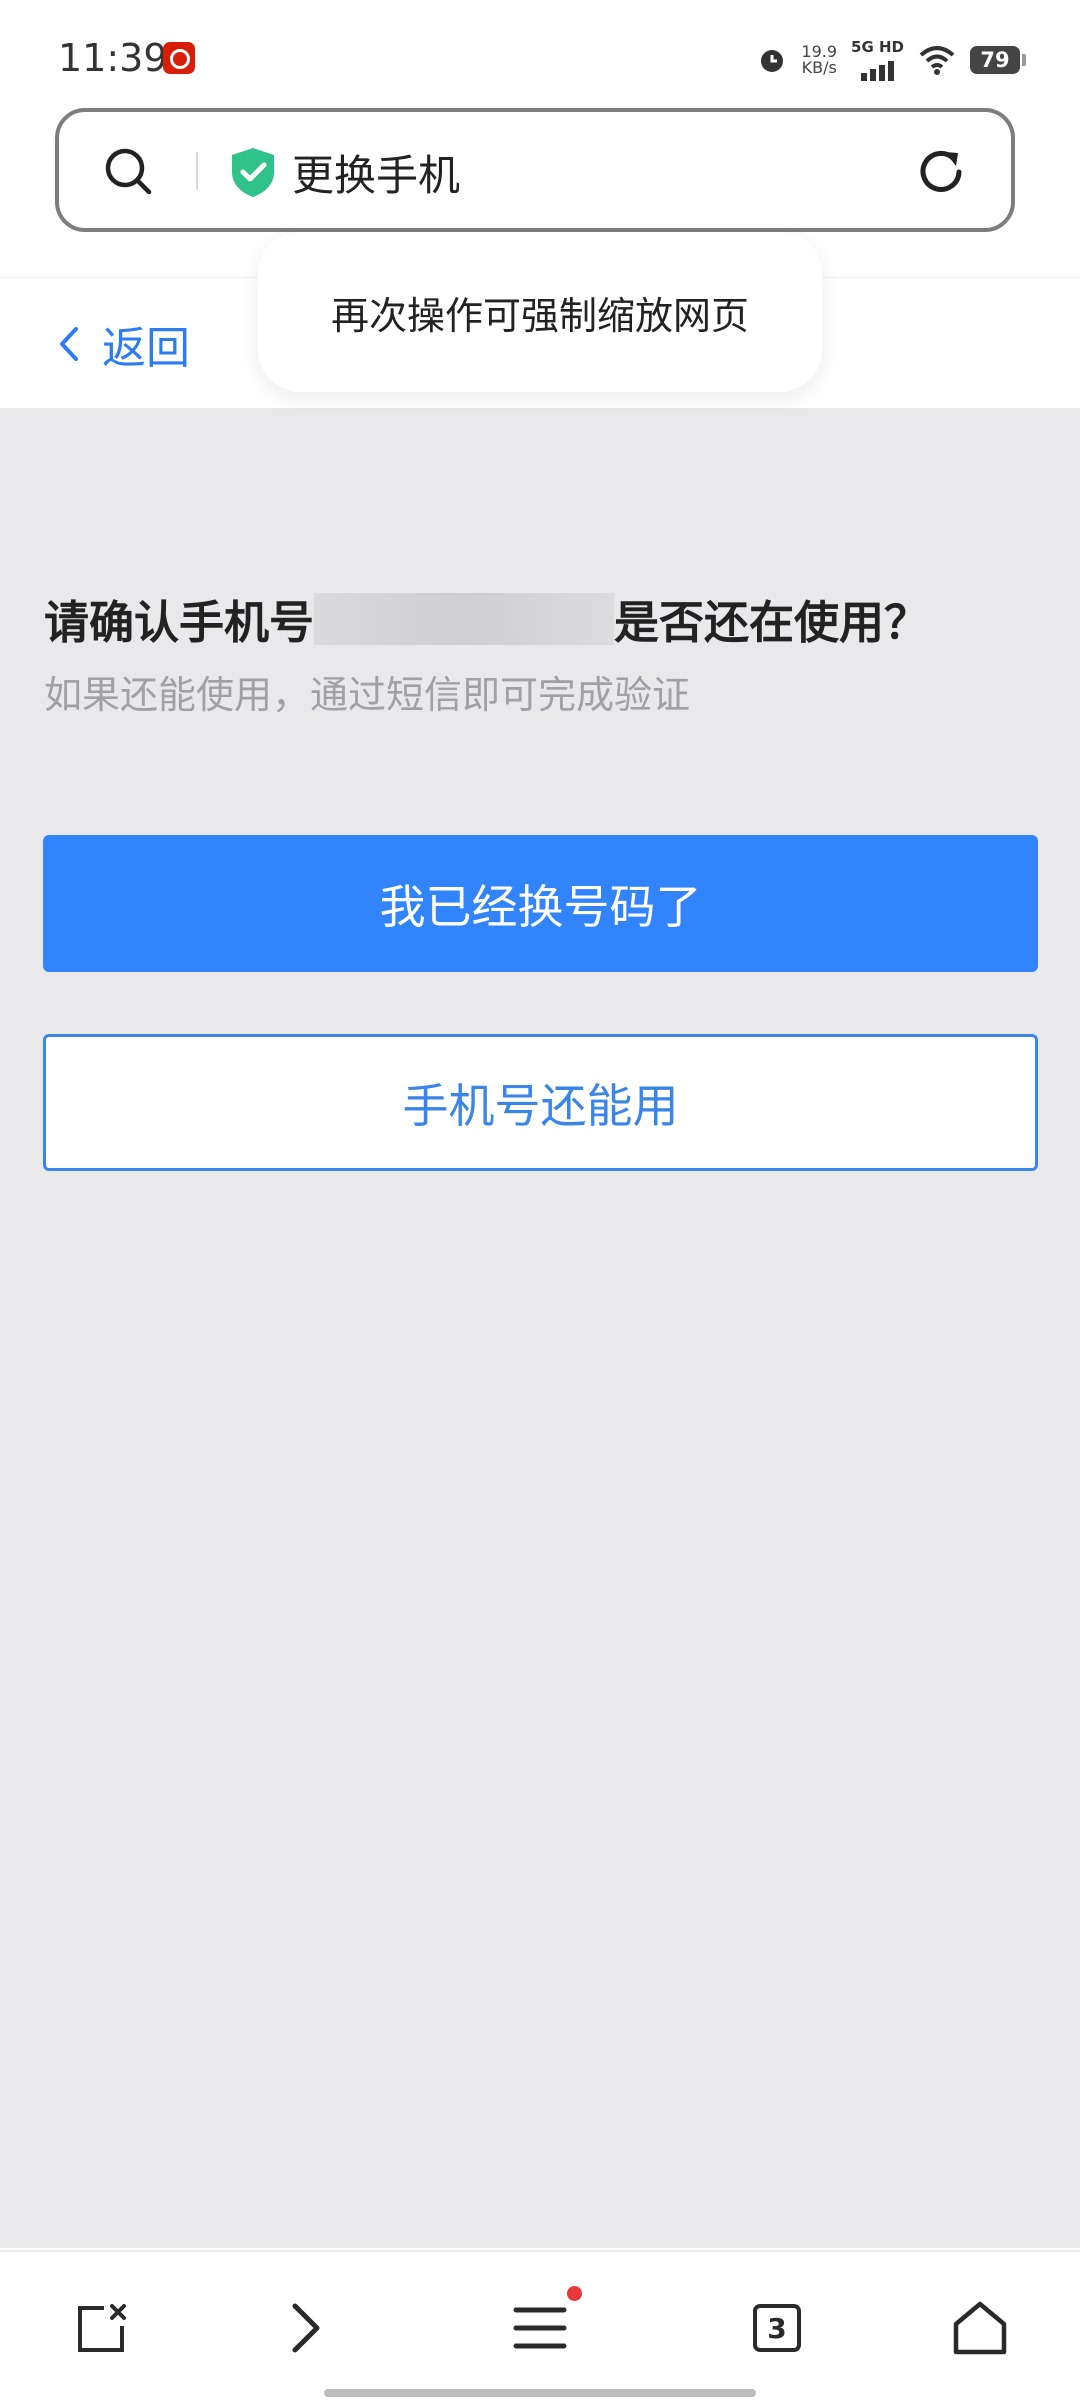 Image resolution: width=1080 pixels, height=2402 pixels. I want to click on wifi-icon, so click(937, 60).